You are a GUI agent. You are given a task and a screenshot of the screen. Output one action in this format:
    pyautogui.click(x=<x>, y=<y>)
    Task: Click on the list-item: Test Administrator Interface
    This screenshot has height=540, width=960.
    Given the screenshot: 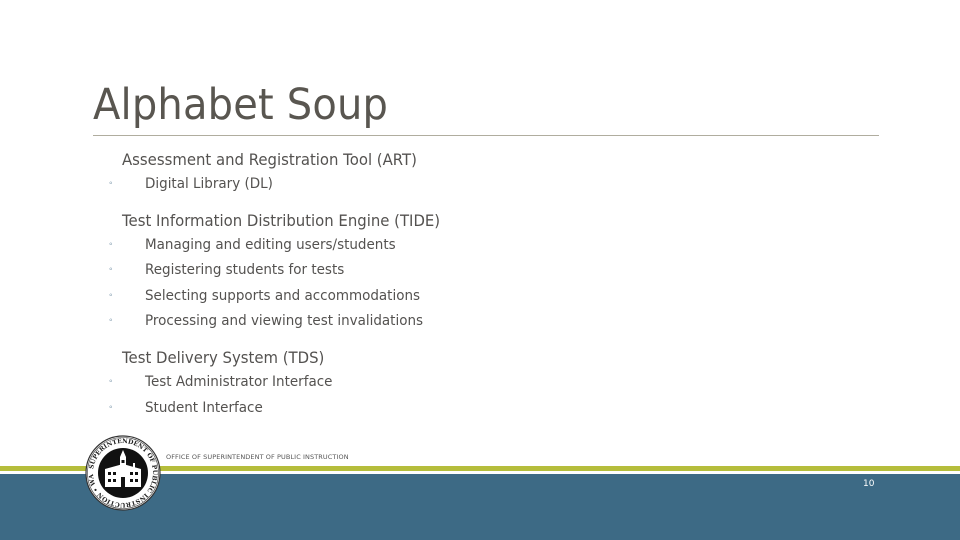 What is the action you would take?
    pyautogui.click(x=239, y=382)
    